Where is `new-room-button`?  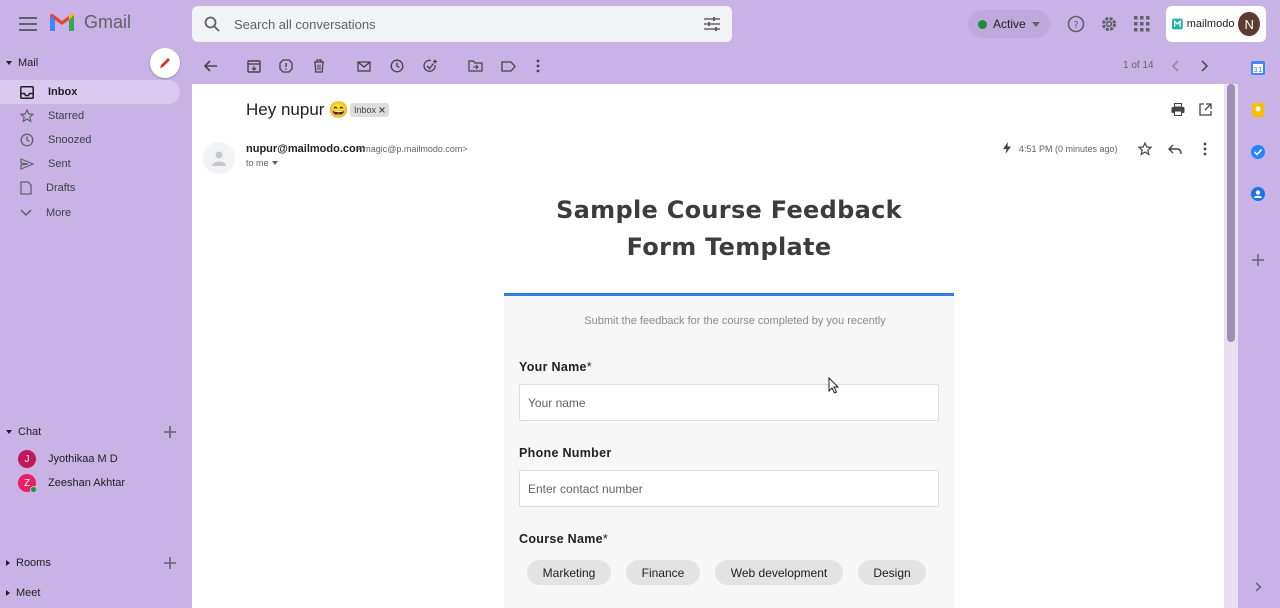
new-room-button is located at coordinates (170, 563).